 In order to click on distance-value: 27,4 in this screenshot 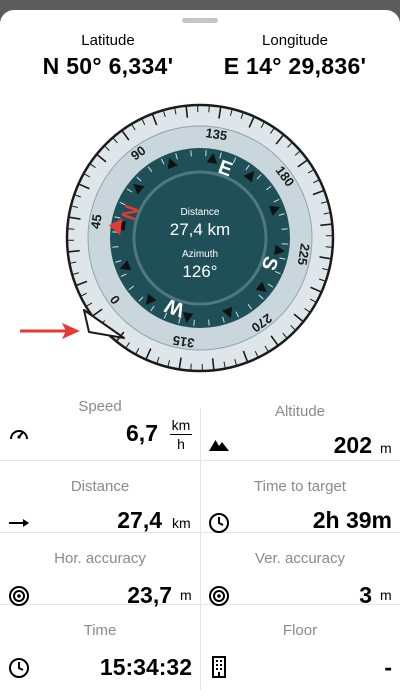, I will do `click(139, 520)`.